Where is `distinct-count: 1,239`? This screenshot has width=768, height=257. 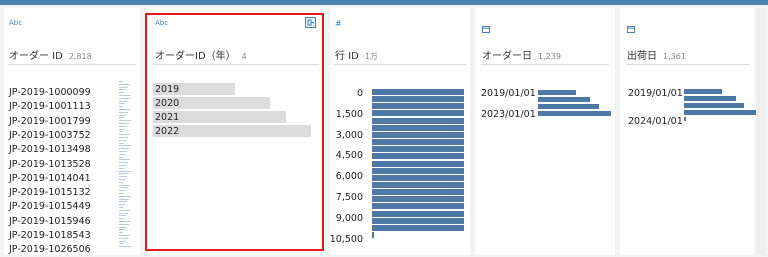 distinct-count: 1,239 is located at coordinates (549, 56).